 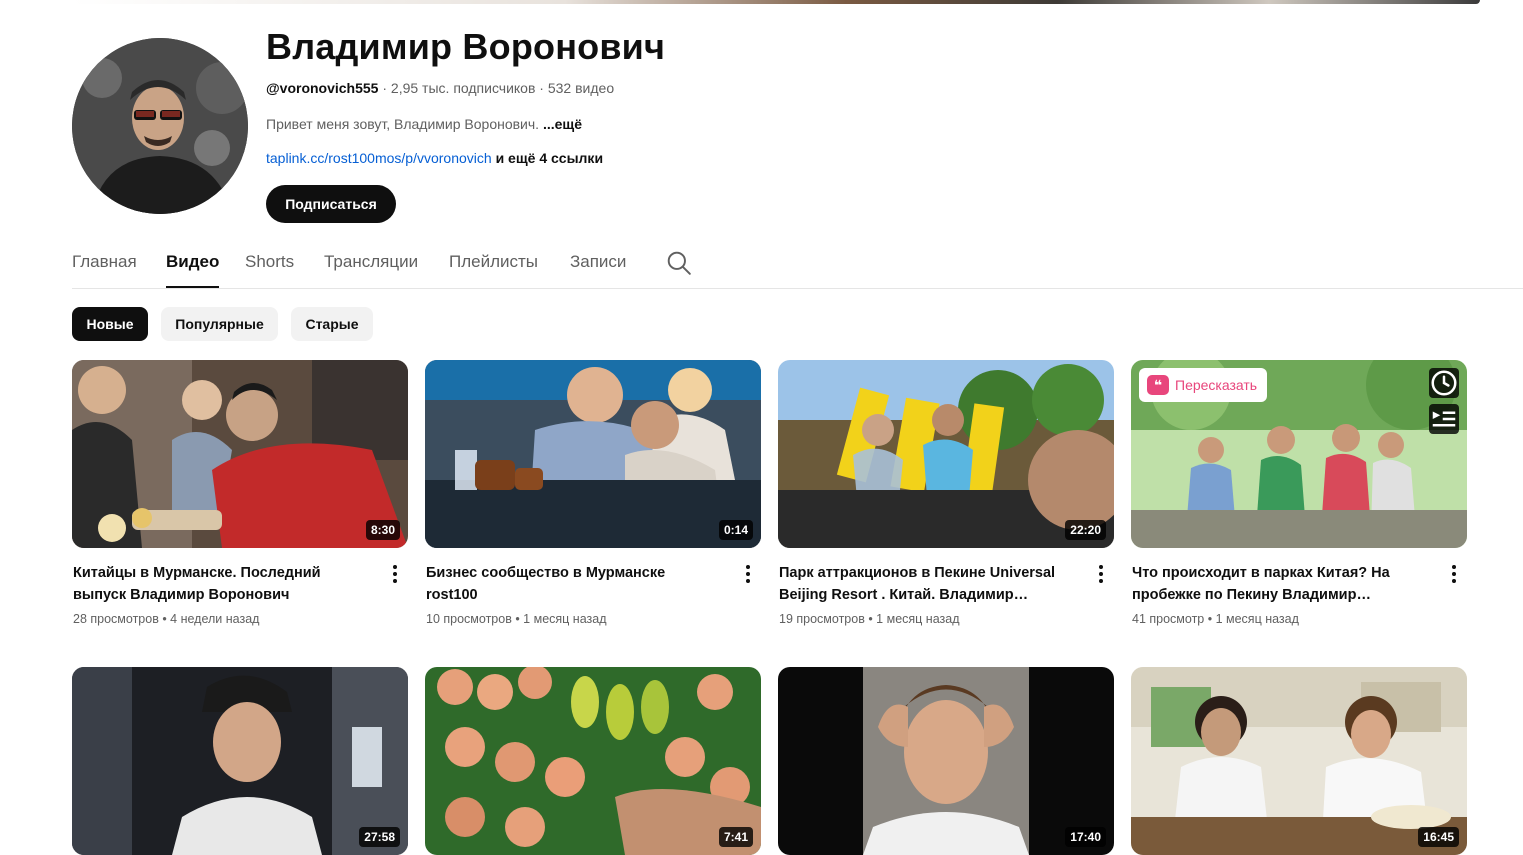 I want to click on video-thumbnail: 22:20, so click(x=946, y=454).